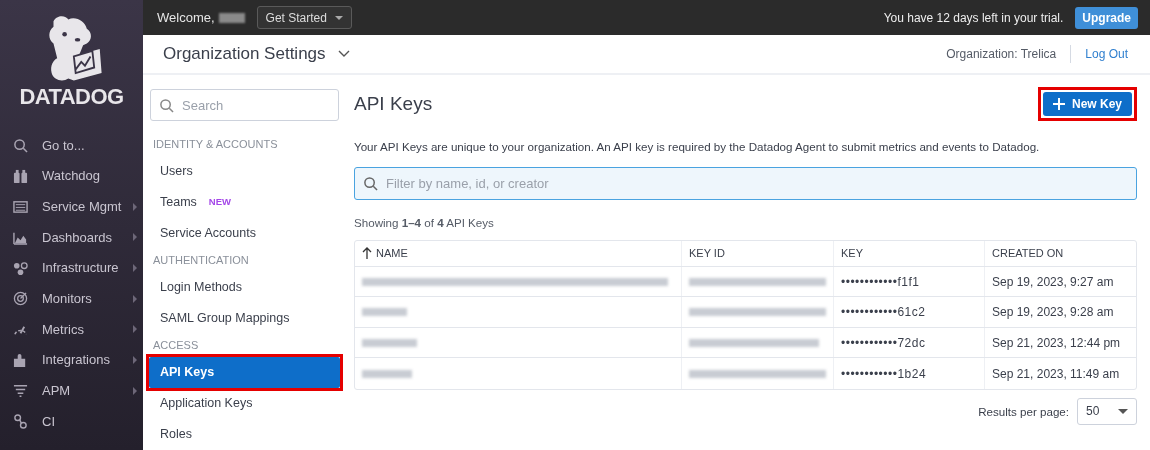 This screenshot has width=1150, height=450. I want to click on results-count: Showing 1–4 of 4 API Keys, so click(424, 223).